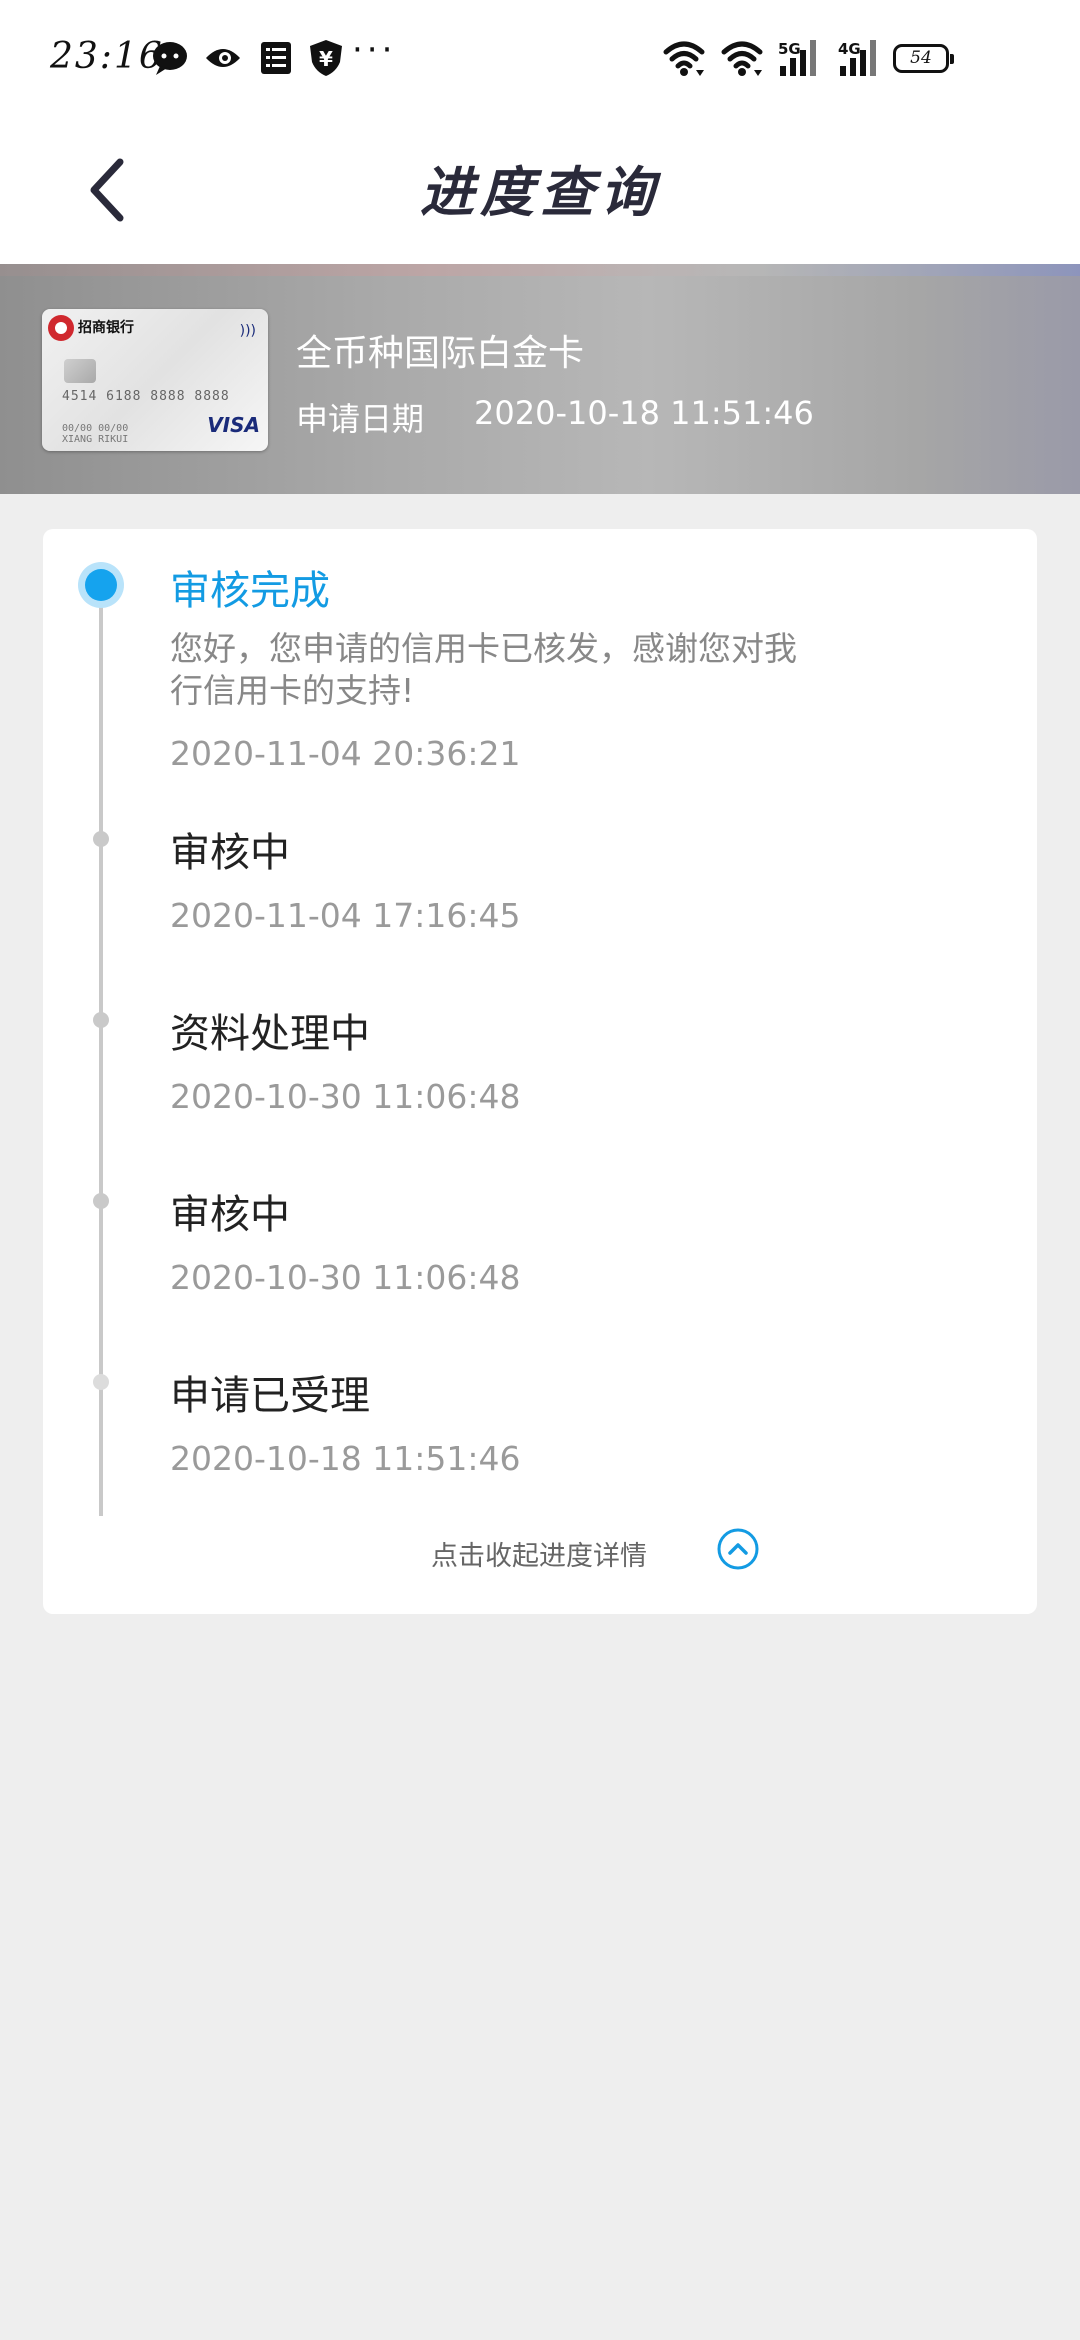 The width and height of the screenshot is (1080, 2340). I want to click on step-message: 您好，您申请的信用卡已核发，感谢您对我行信用卡的支持!, so click(483, 669).